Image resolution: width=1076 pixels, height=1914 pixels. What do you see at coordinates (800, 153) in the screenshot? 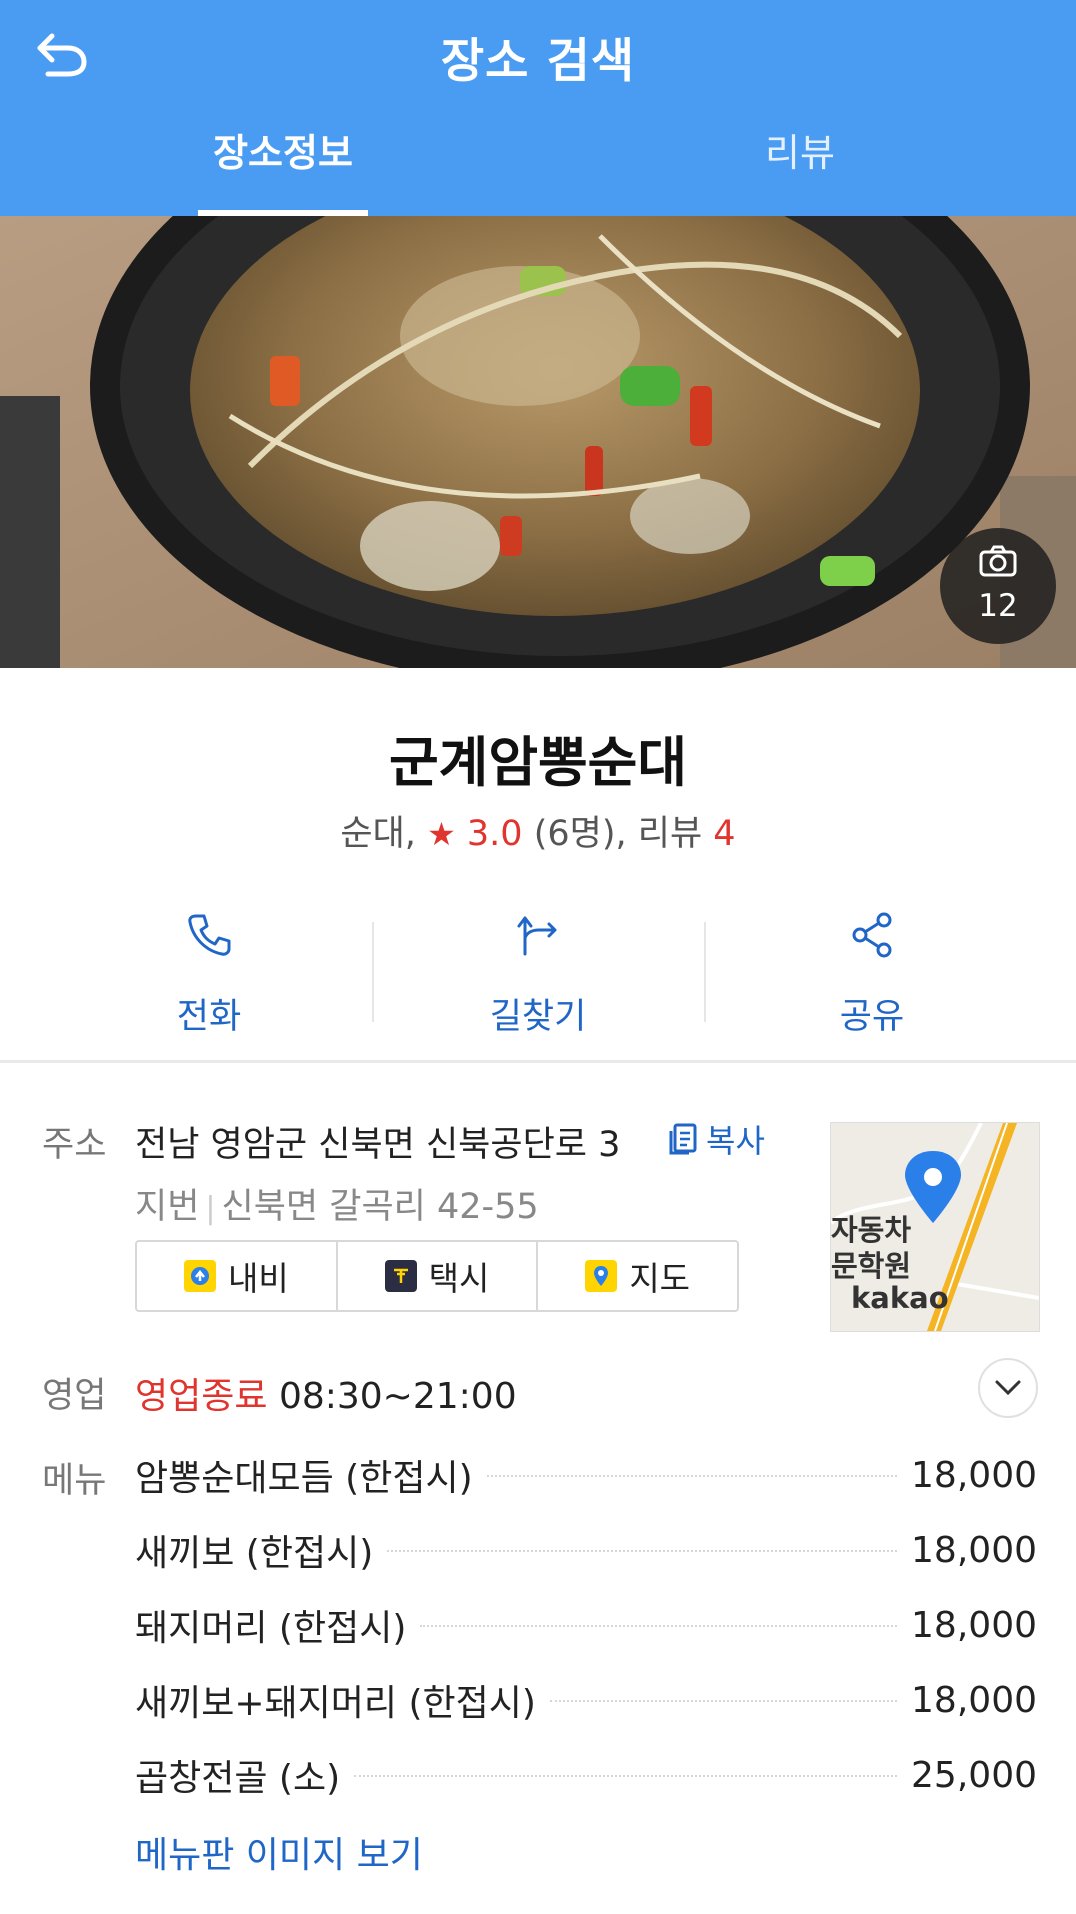
I see `tab-label: 리뷰` at bounding box center [800, 153].